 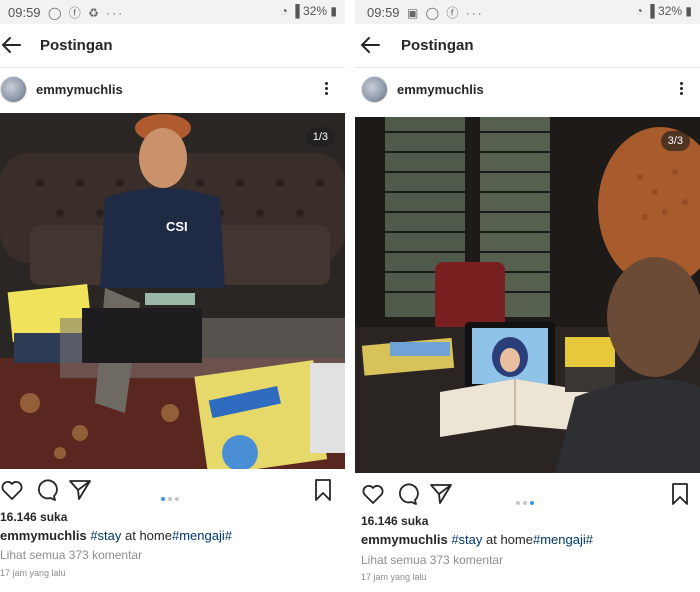 I want to click on notification-icons: ◯ ⓕ ♻ ···, so click(x=86, y=13).